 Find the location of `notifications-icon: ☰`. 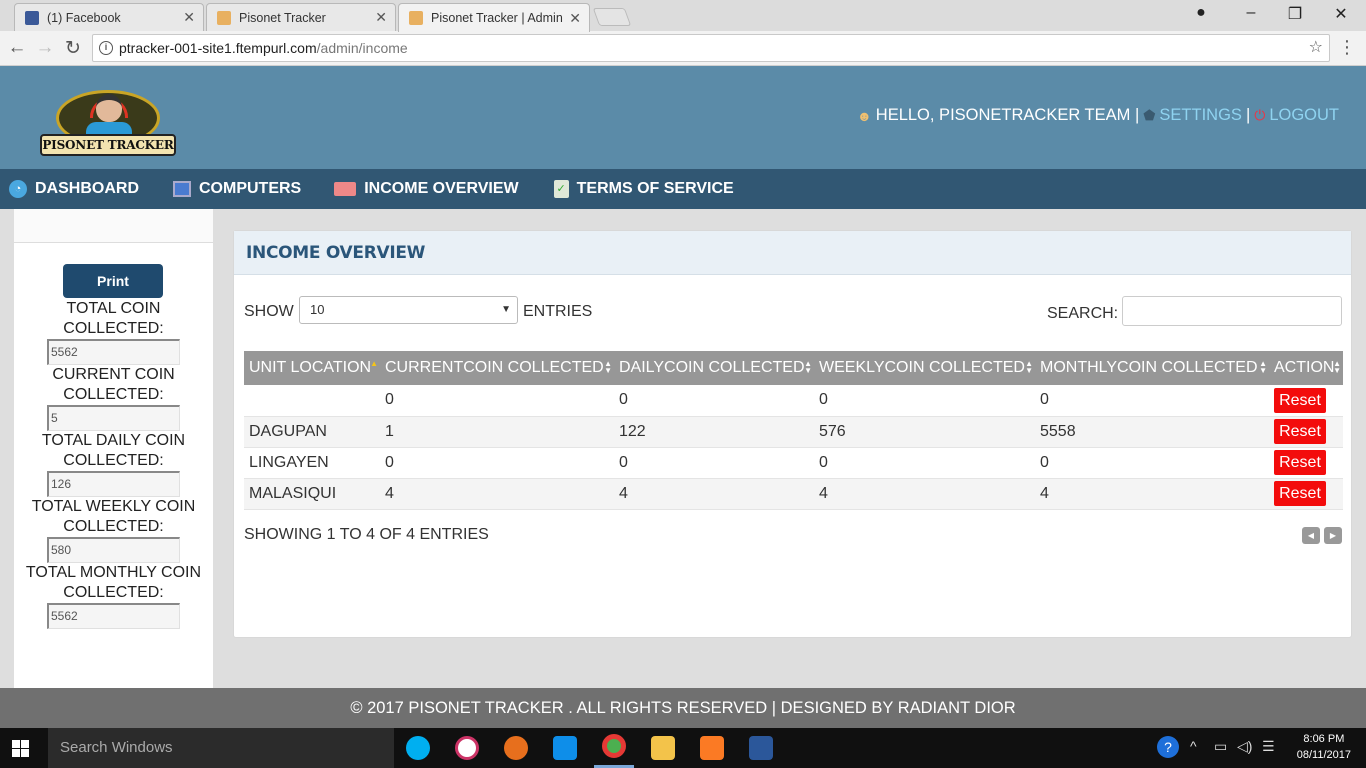

notifications-icon: ☰ is located at coordinates (1268, 746).